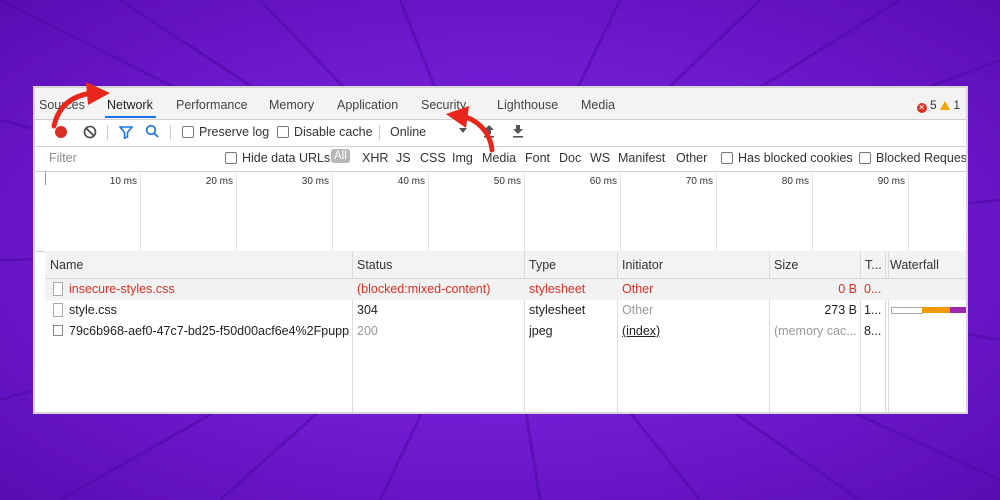 Image resolution: width=1000 pixels, height=500 pixels. What do you see at coordinates (938, 105) in the screenshot?
I see `issues-counter: ✕ 5 1` at bounding box center [938, 105].